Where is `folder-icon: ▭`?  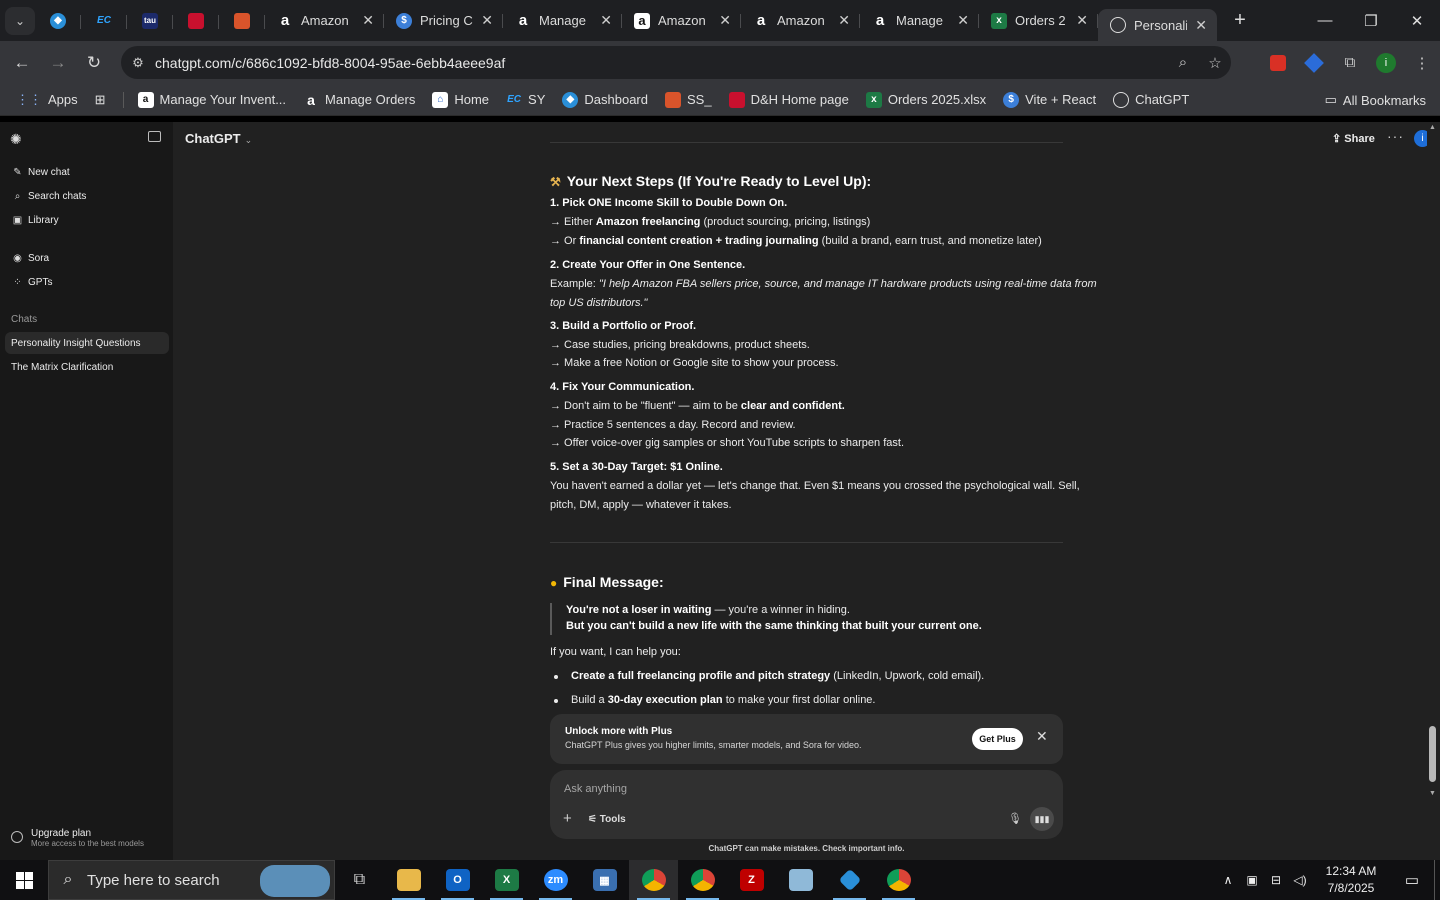
folder-icon: ▭ is located at coordinates (1330, 99).